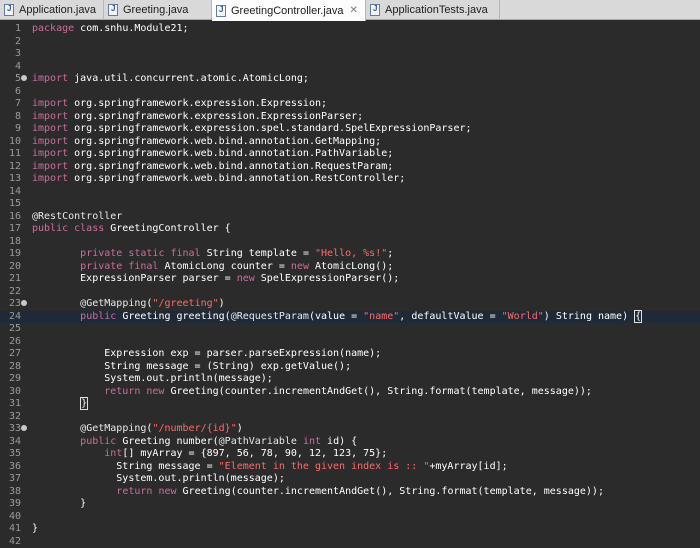 The width and height of the screenshot is (700, 548). Describe the element at coordinates (350, 67) in the screenshot. I see `code-line: 4` at that location.